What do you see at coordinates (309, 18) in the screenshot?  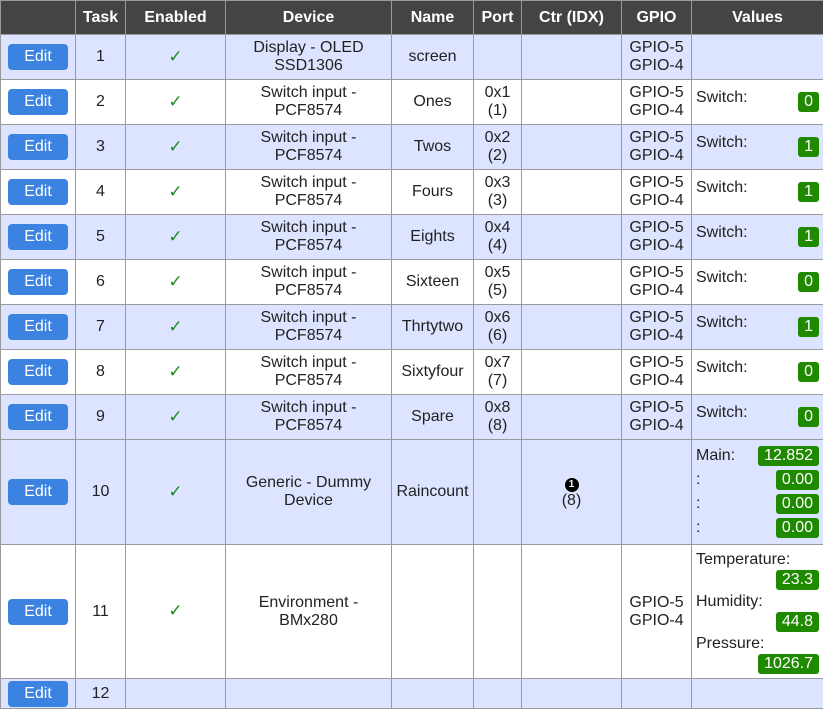 I see `header-device: Device` at bounding box center [309, 18].